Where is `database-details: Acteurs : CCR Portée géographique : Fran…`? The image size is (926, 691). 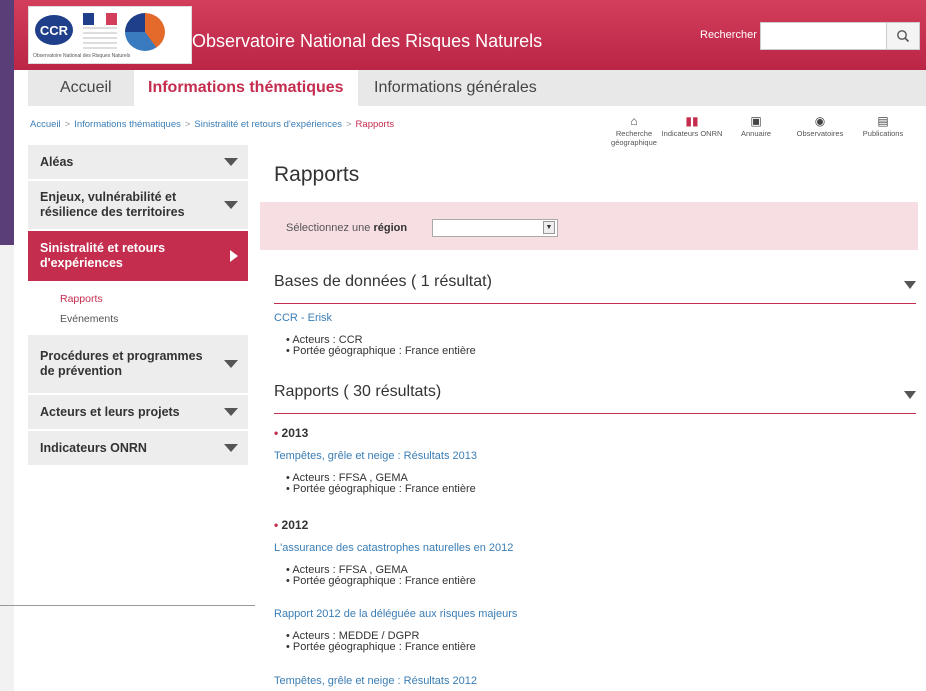
database-details: Acteurs : CCR Portée géographique : Fran… is located at coordinates (380, 346).